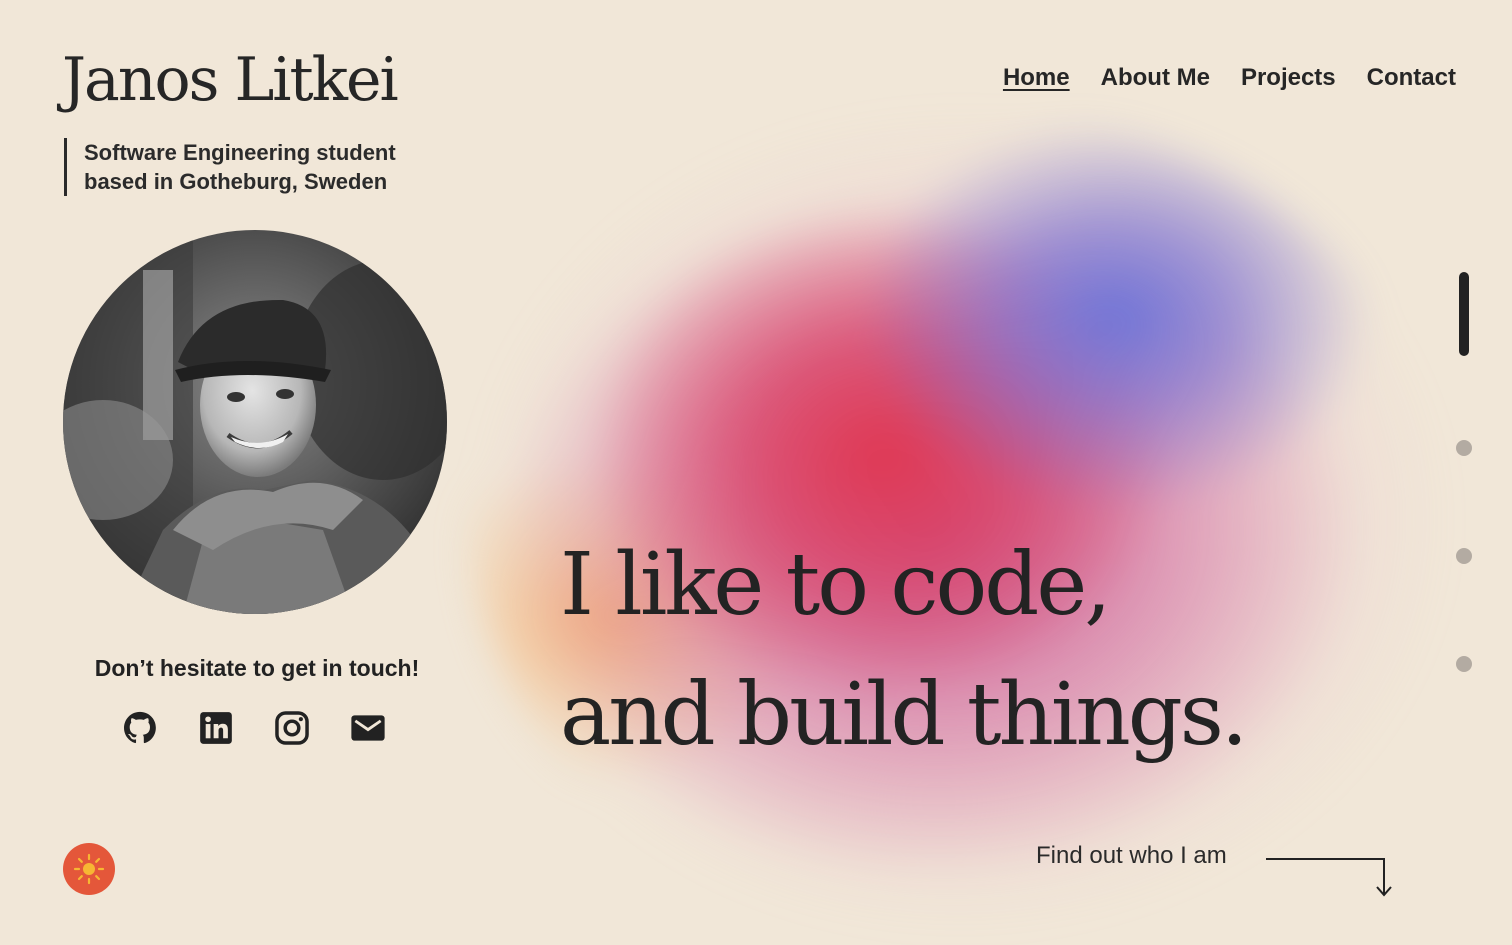  I want to click on instagram-icon, so click(292, 728).